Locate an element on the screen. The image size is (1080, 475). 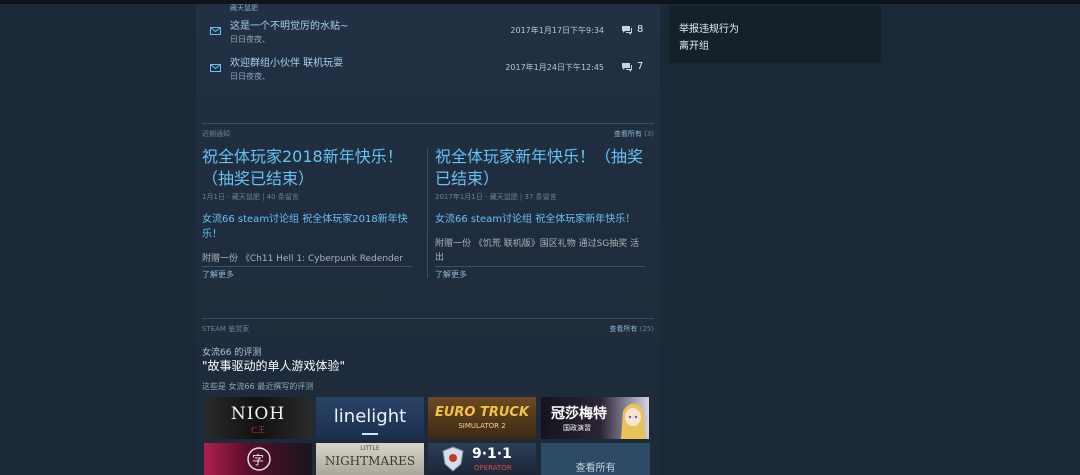
game-logo: EURO TRUCK is located at coordinates (482, 412).